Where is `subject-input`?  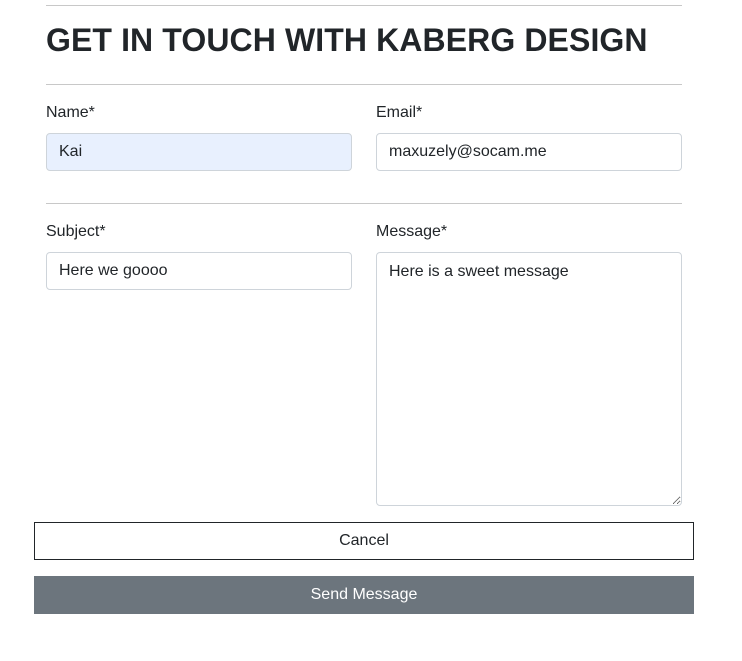
subject-input is located at coordinates (199, 271).